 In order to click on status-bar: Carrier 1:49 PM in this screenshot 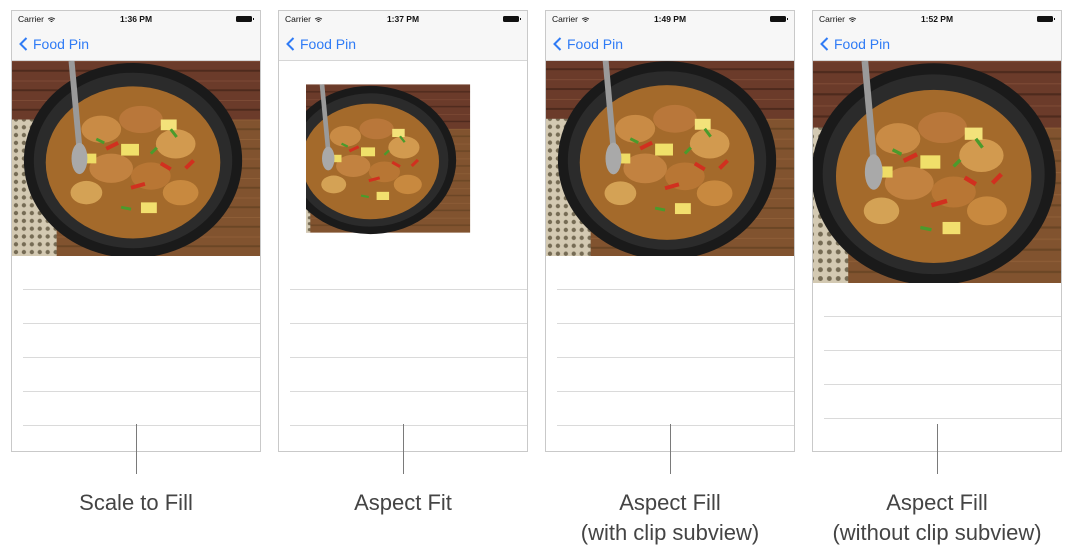, I will do `click(670, 20)`.